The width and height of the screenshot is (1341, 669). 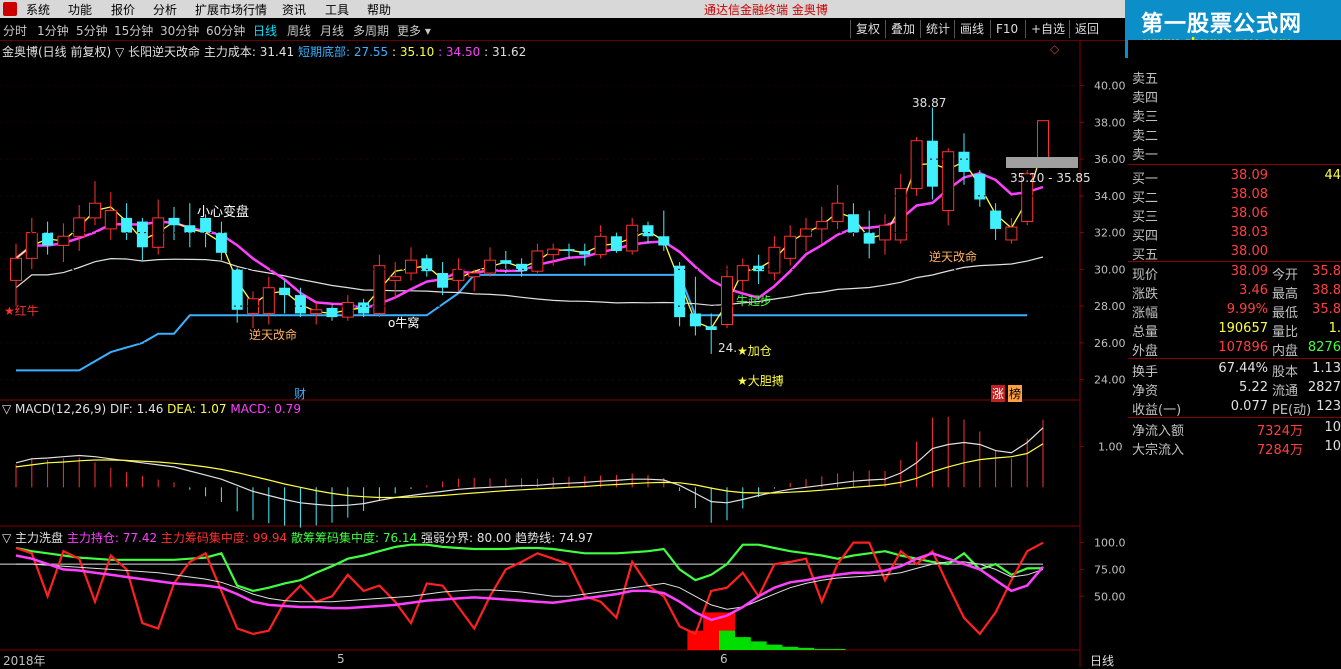 What do you see at coordinates (123, 9) in the screenshot?
I see `menu-quote: 报价` at bounding box center [123, 9].